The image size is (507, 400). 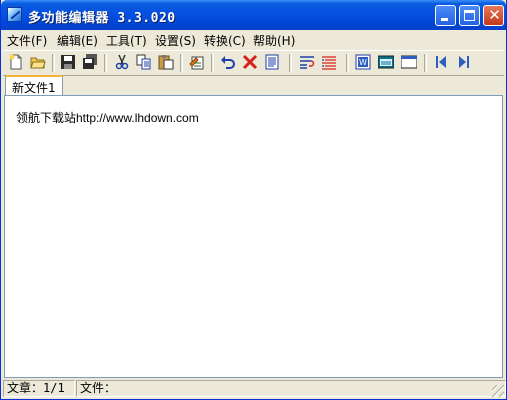 What do you see at coordinates (291, 388) in the screenshot?
I see `status-file: 文件：` at bounding box center [291, 388].